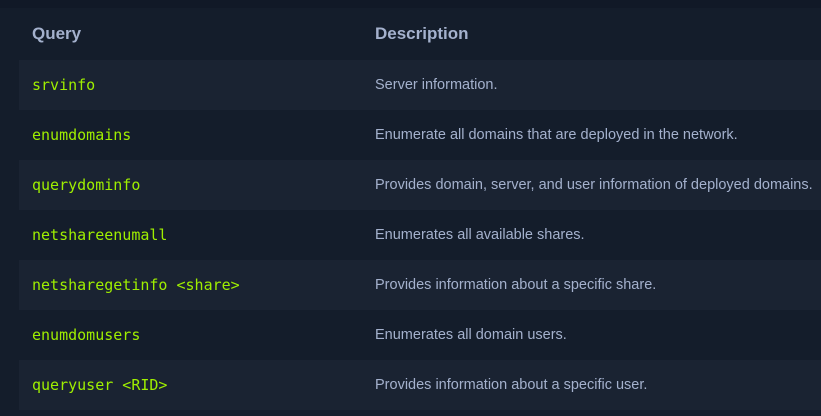  Describe the element at coordinates (410, 4) in the screenshot. I see `top-divider` at that location.